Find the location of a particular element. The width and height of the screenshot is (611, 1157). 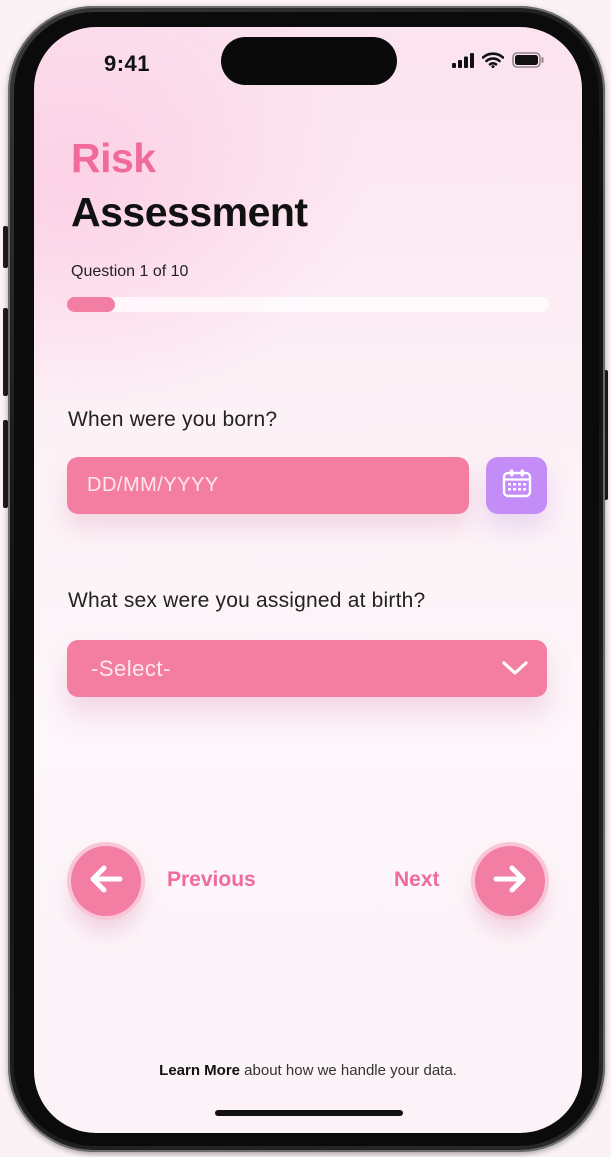

arrow-right-icon is located at coordinates (510, 881).